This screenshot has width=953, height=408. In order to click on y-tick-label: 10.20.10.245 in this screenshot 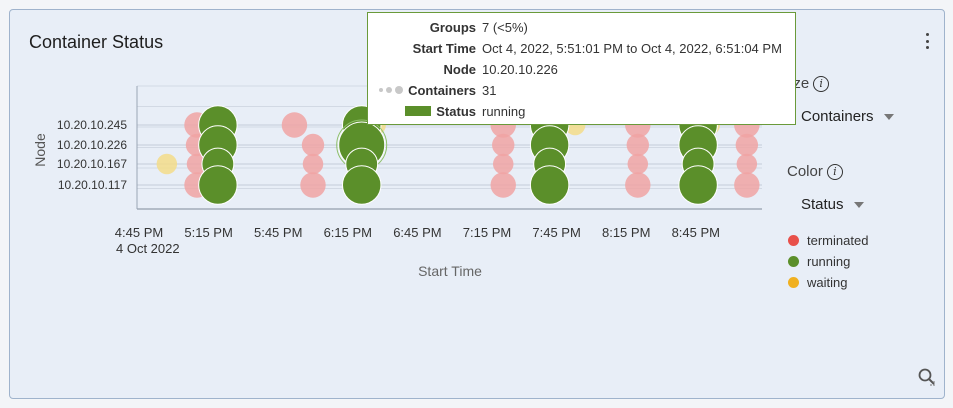, I will do `click(92, 125)`.